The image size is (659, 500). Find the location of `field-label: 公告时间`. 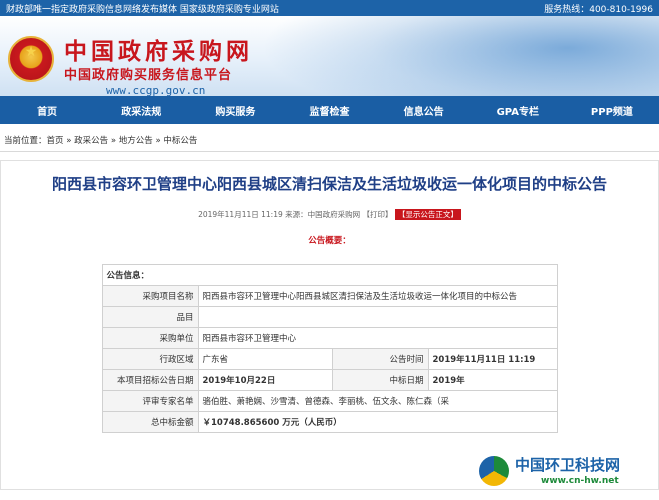

field-label: 公告时间 is located at coordinates (380, 359).